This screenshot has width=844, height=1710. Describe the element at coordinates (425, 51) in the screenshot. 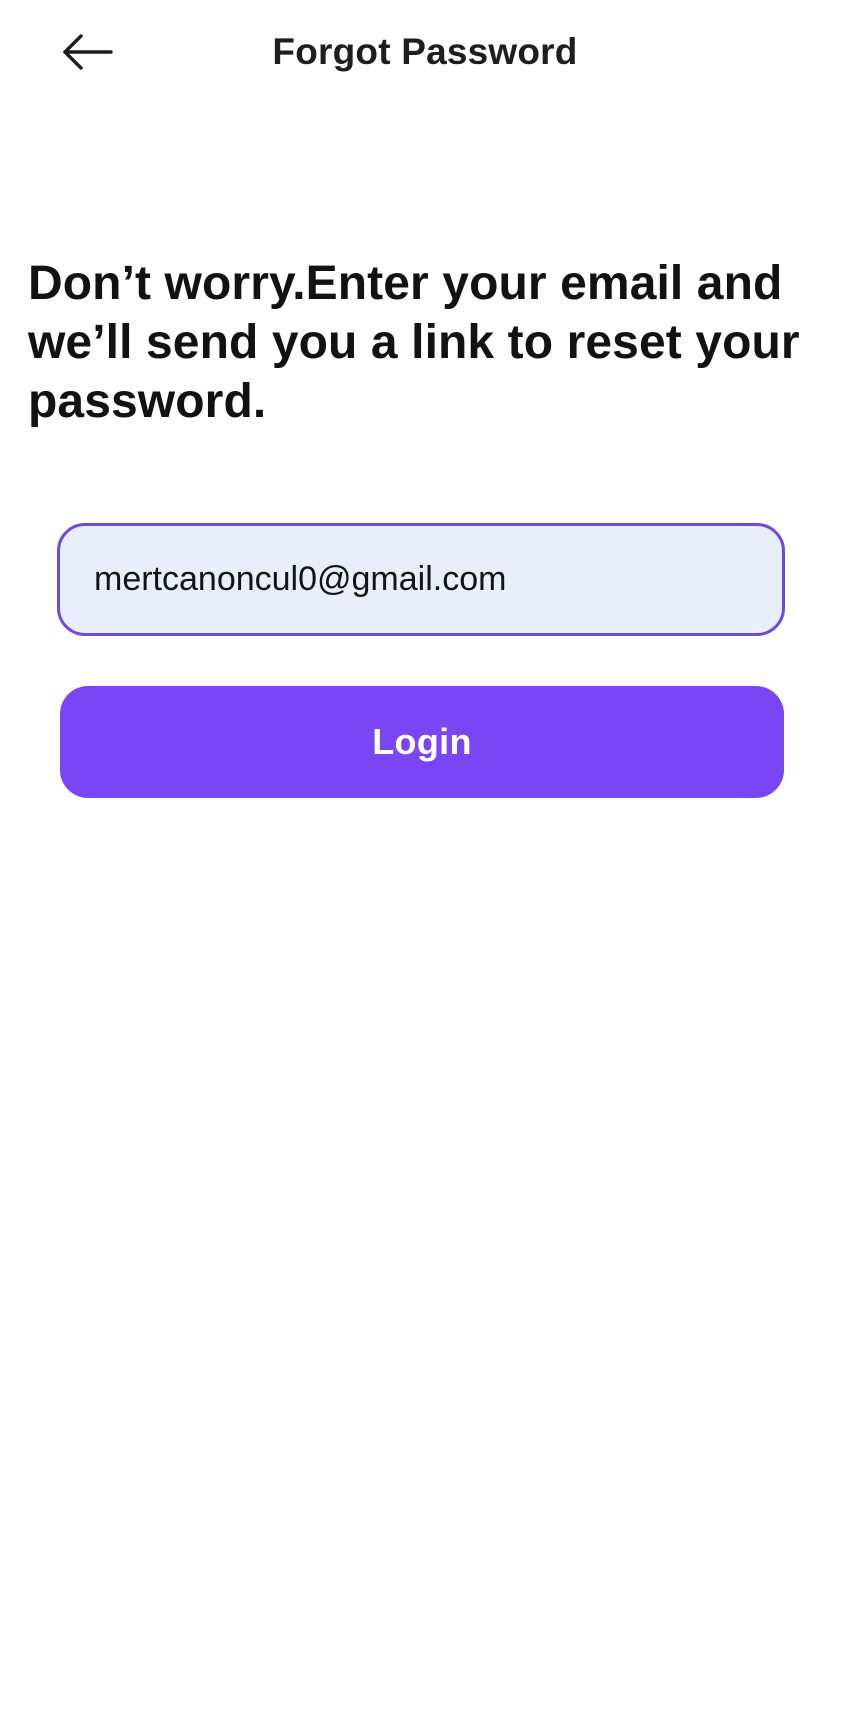

I see `page-title: Forgot Password` at that location.